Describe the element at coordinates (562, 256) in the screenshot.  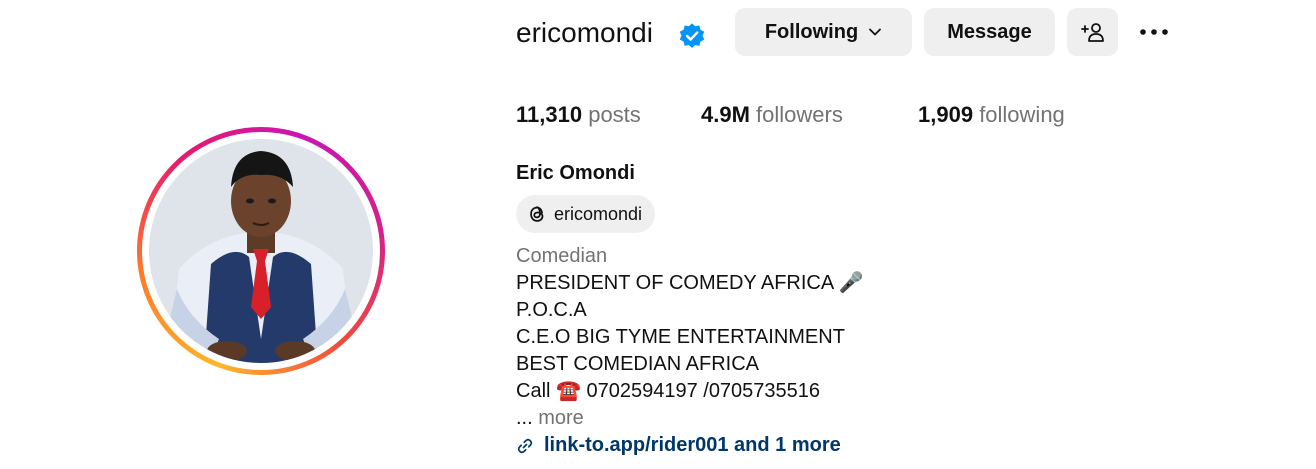
I see `profile-category: Comedian` at that location.